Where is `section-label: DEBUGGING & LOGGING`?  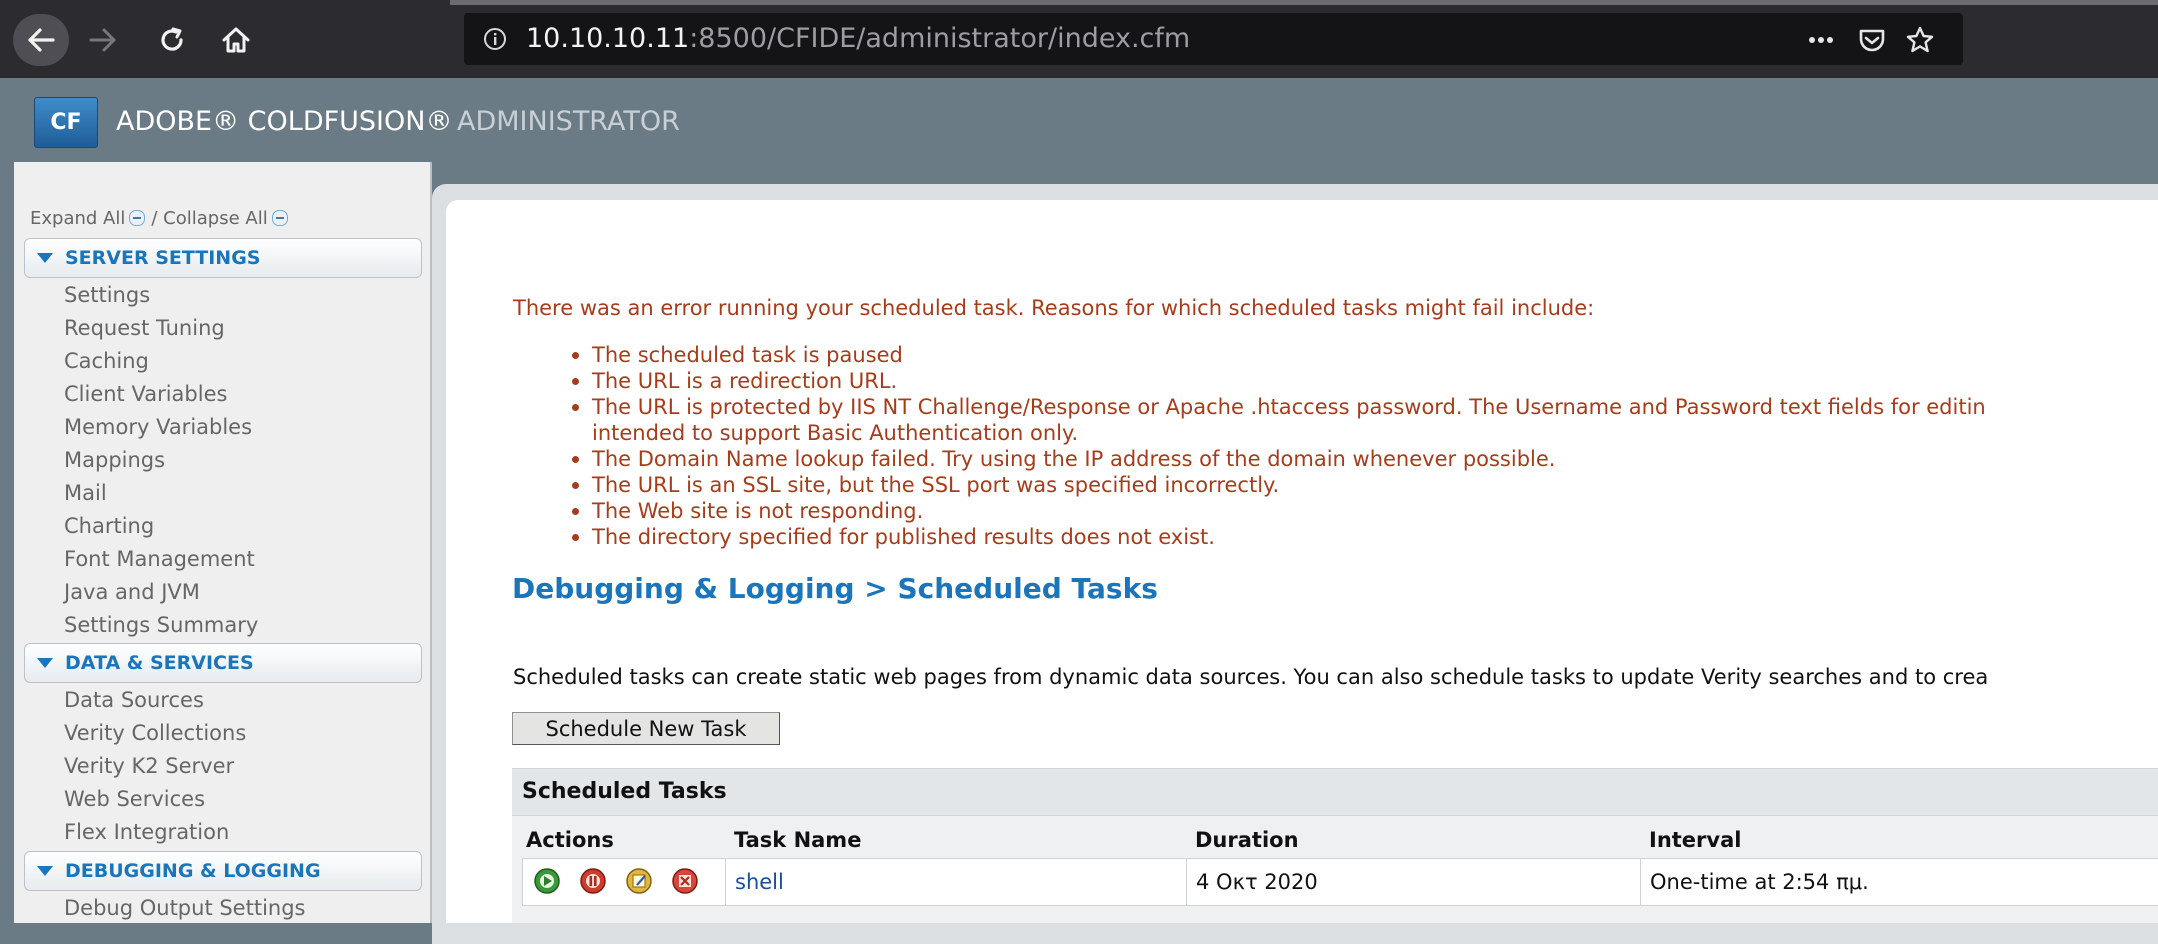
section-label: DEBUGGING & LOGGING is located at coordinates (193, 871).